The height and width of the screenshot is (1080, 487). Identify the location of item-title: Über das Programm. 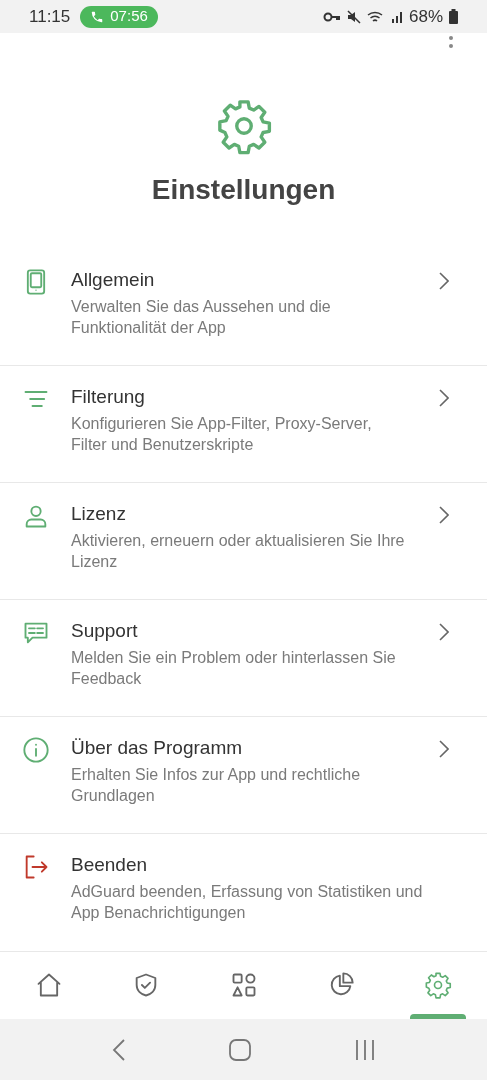
(157, 748).